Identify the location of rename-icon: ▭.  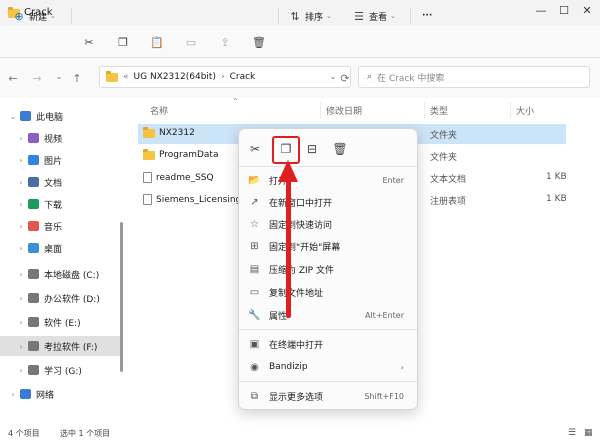
(191, 42).